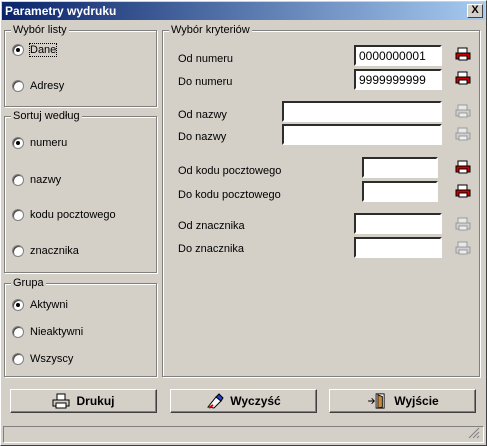 The image size is (487, 446). I want to click on do-znacznika-input, so click(398, 247).